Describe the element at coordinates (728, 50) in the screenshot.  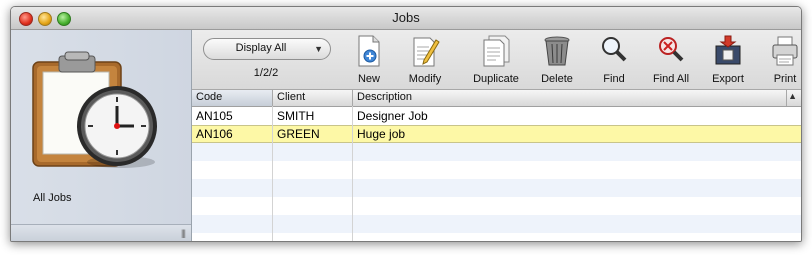
I see `export-icon` at that location.